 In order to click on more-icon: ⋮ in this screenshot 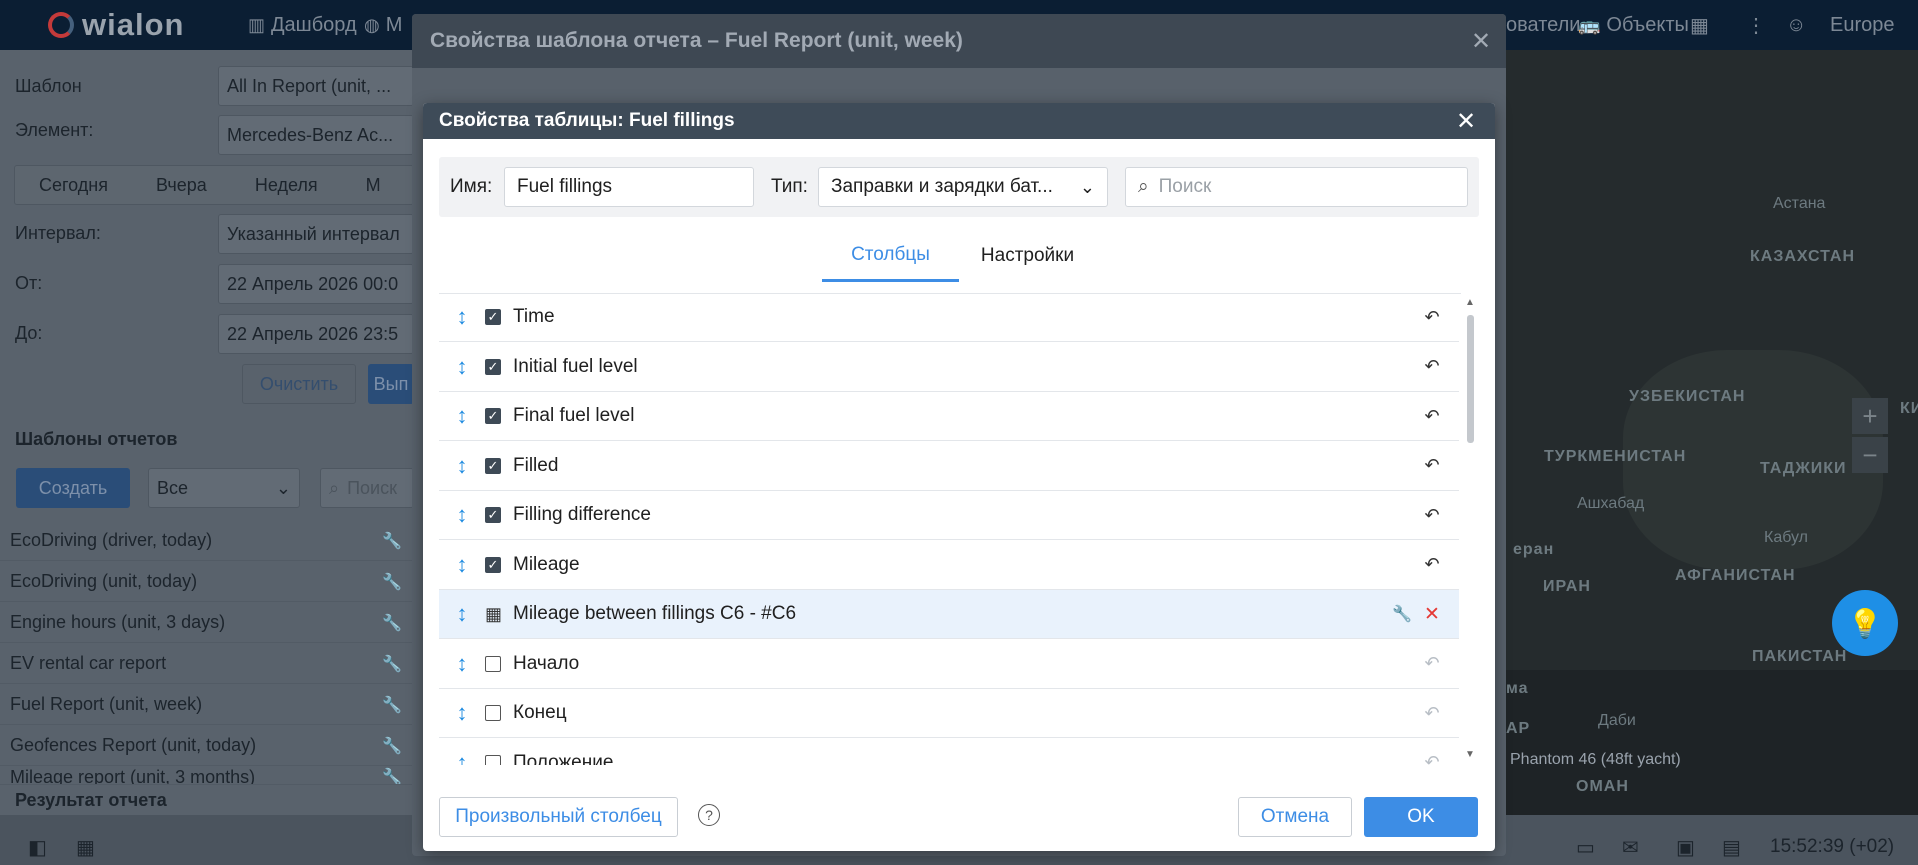, I will do `click(1756, 25)`.